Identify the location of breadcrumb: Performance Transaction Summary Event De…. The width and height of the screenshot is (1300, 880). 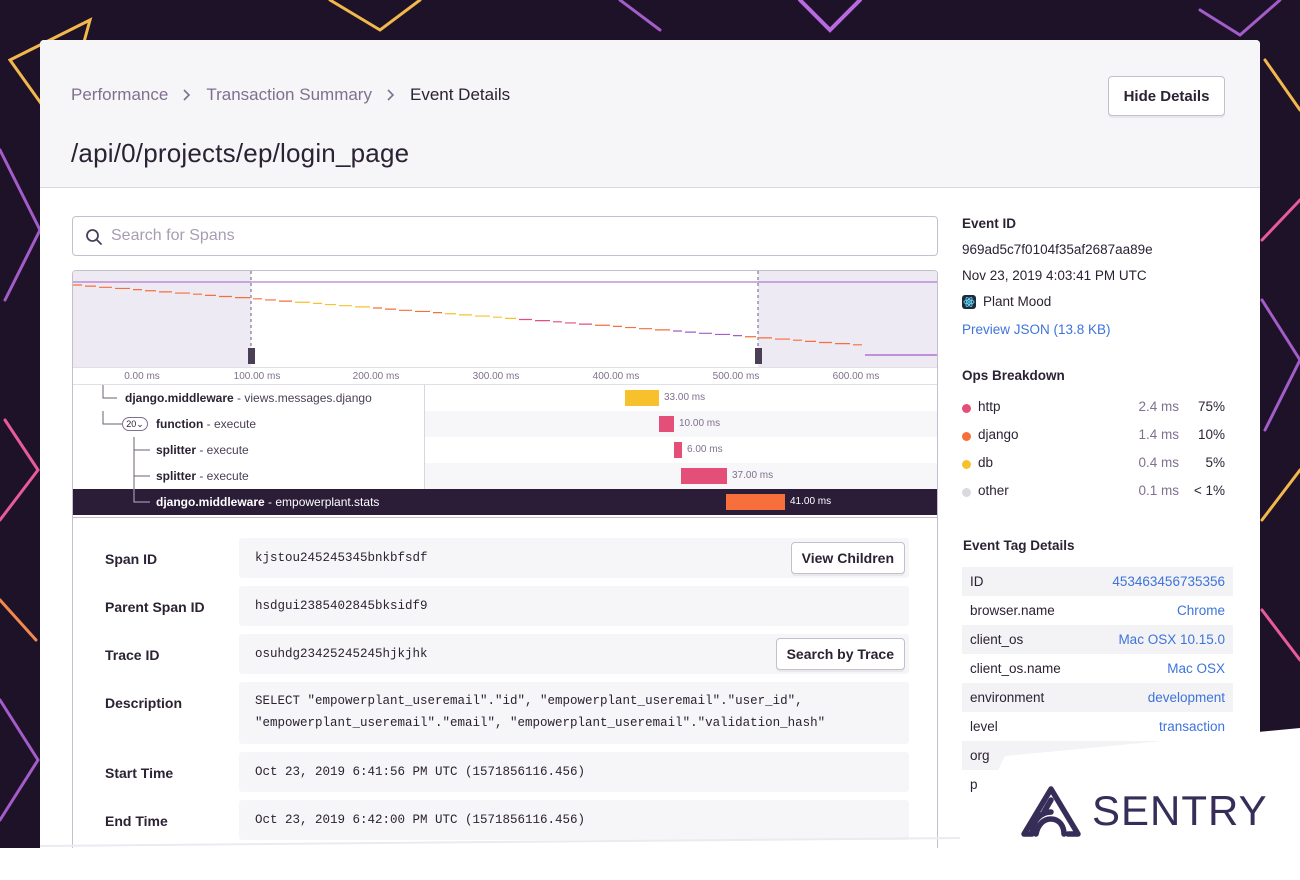
(290, 95).